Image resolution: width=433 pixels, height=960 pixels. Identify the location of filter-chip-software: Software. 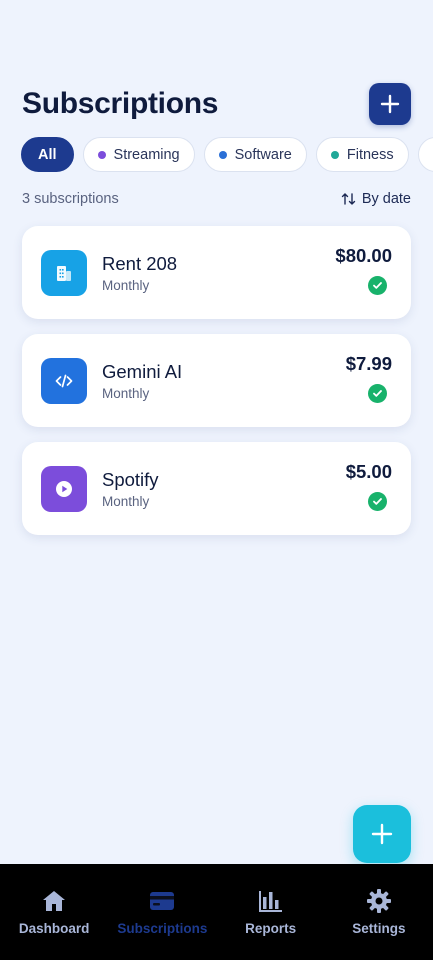
(255, 154).